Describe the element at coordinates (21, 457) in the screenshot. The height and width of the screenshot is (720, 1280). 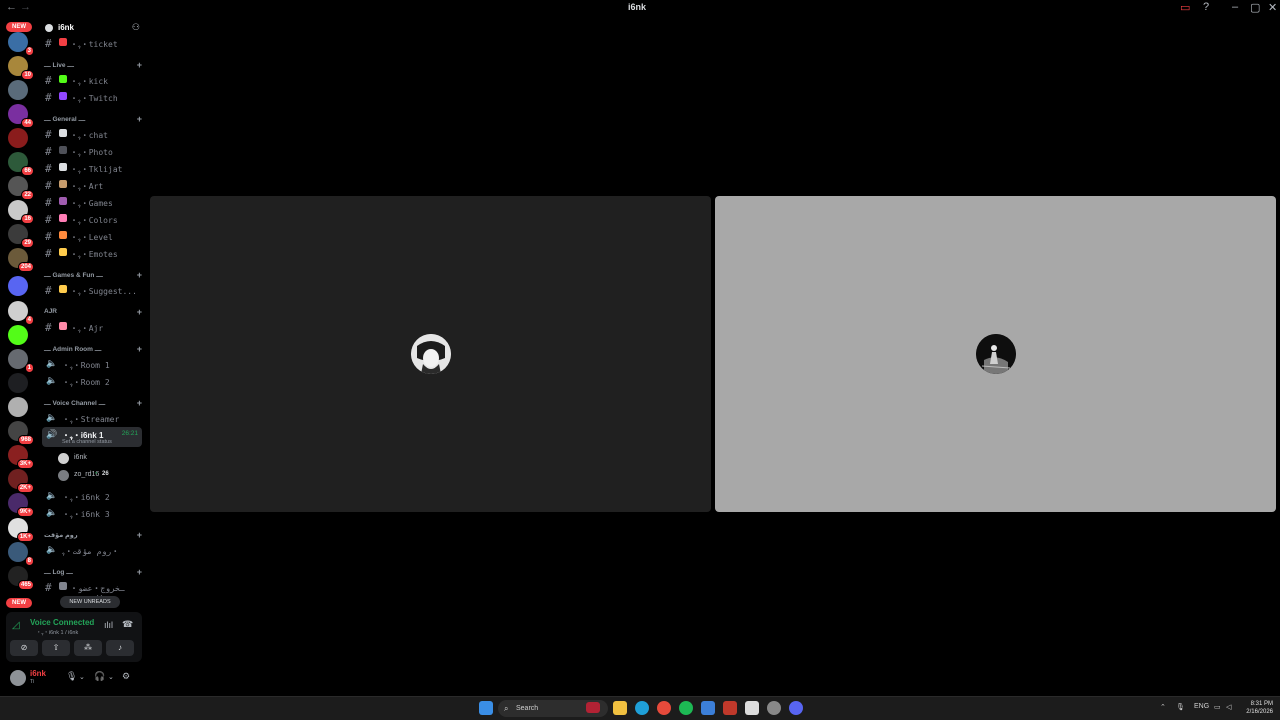
I see `server-icon: 3K+` at that location.